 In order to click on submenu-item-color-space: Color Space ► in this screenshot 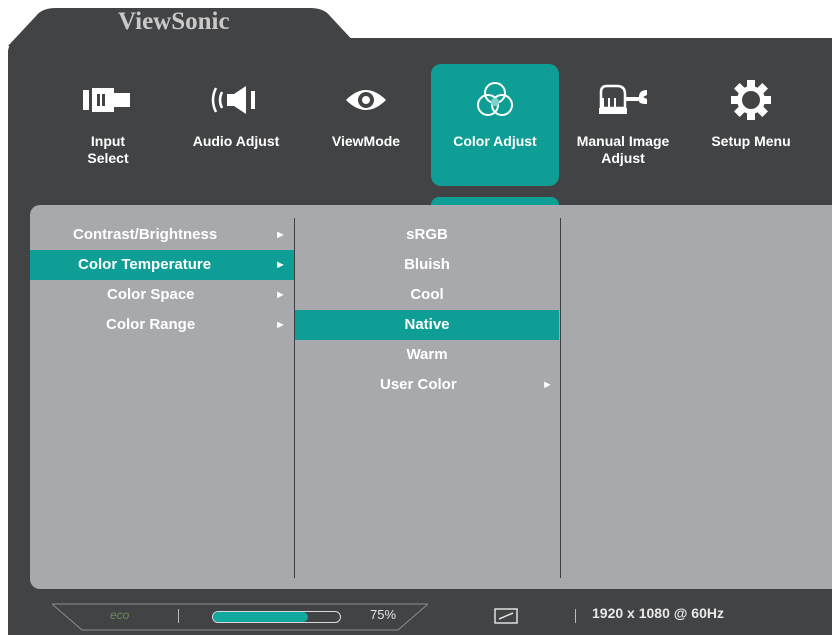, I will do `click(162, 295)`.